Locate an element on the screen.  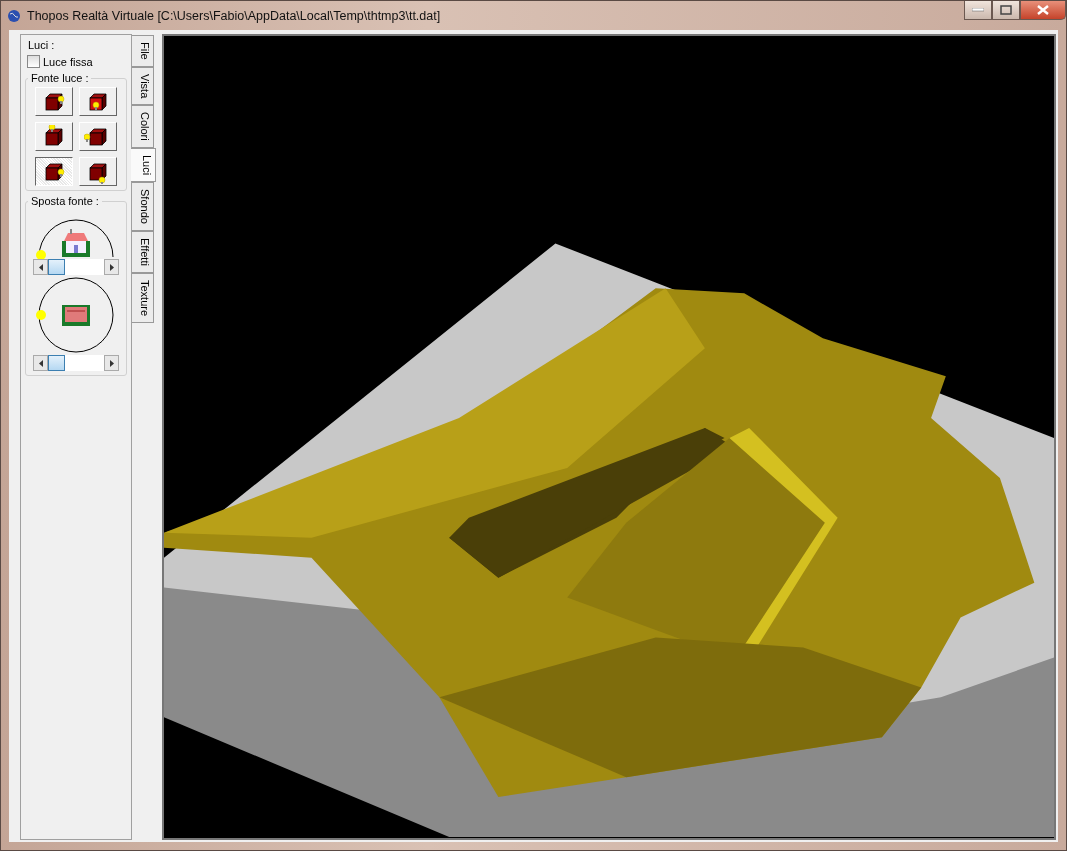
close-icon is located at coordinates (1043, 10).